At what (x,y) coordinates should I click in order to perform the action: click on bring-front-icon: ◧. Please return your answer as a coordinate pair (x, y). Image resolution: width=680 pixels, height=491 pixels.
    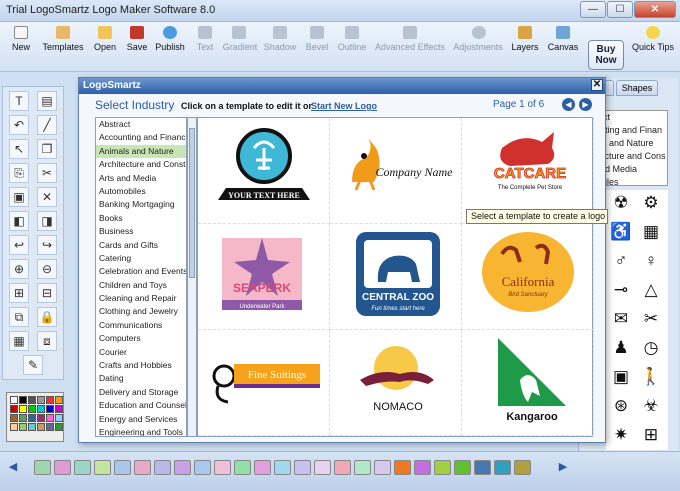
    Looking at the image, I should click on (19, 221).